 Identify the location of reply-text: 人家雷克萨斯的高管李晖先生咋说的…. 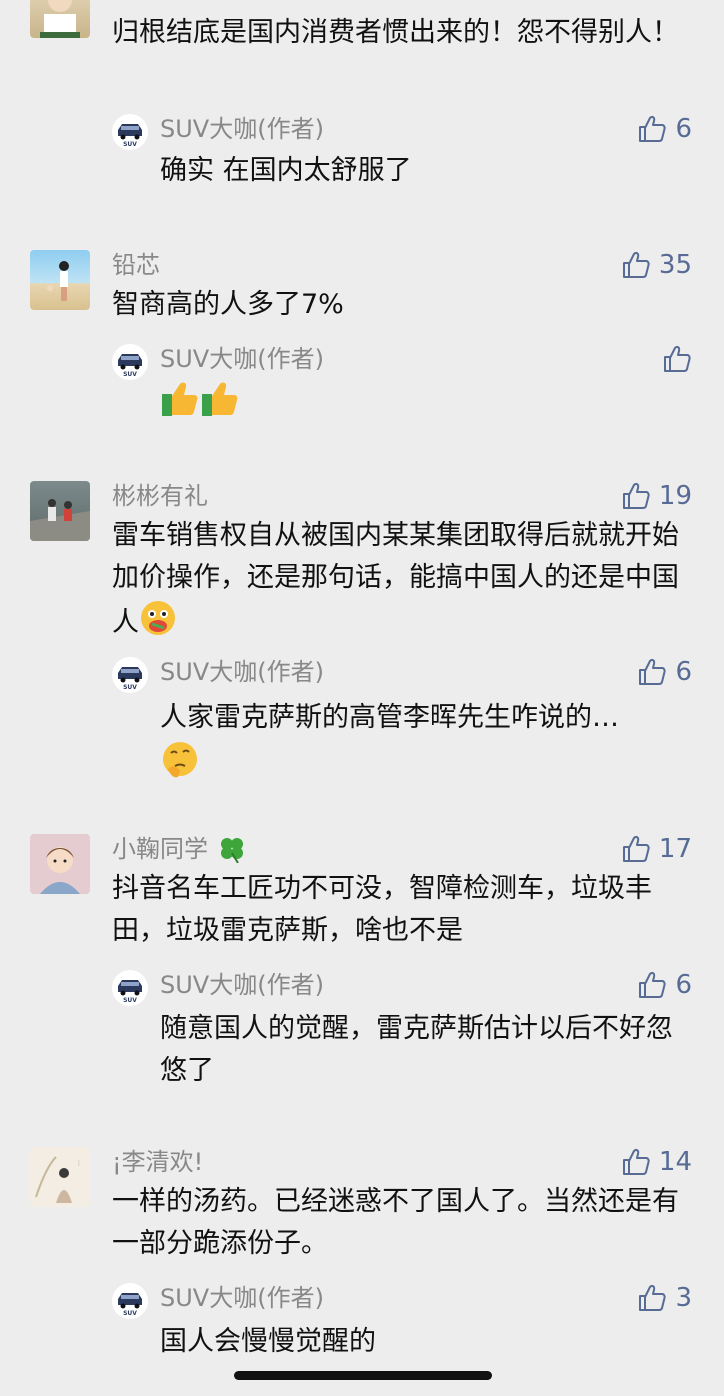
(428, 744).